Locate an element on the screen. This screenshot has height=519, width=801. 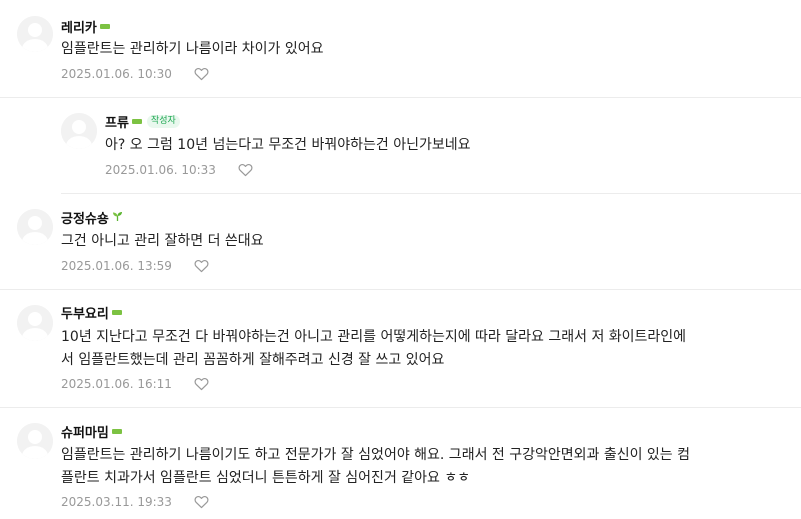
comment-meta: 2025.01.06. 16:11 is located at coordinates (135, 384).